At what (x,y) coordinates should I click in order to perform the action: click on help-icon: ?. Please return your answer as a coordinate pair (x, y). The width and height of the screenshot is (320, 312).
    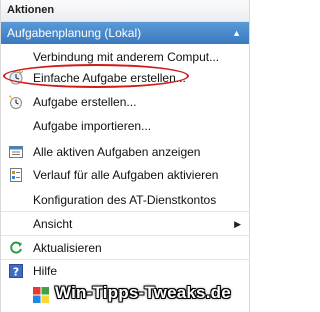
    Looking at the image, I should click on (16, 271).